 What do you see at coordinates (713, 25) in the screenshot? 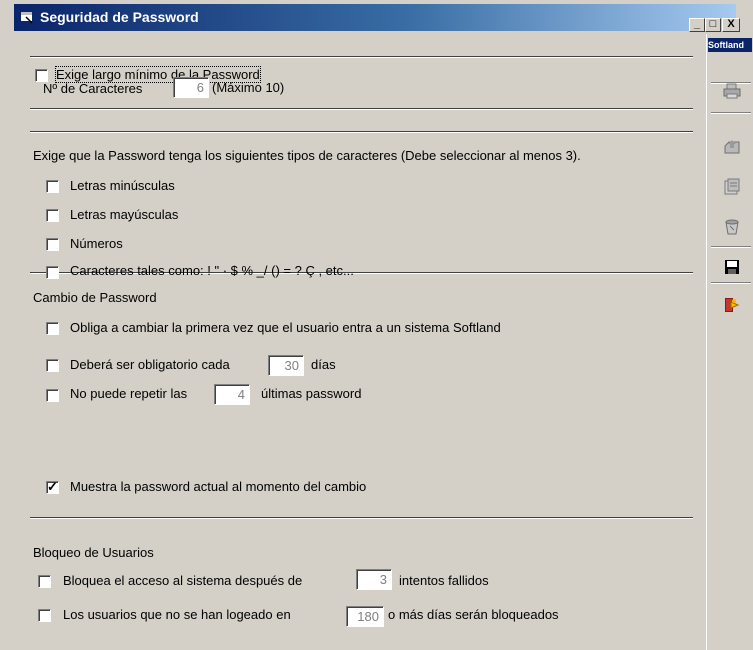
I see `maximize-button: □` at bounding box center [713, 25].